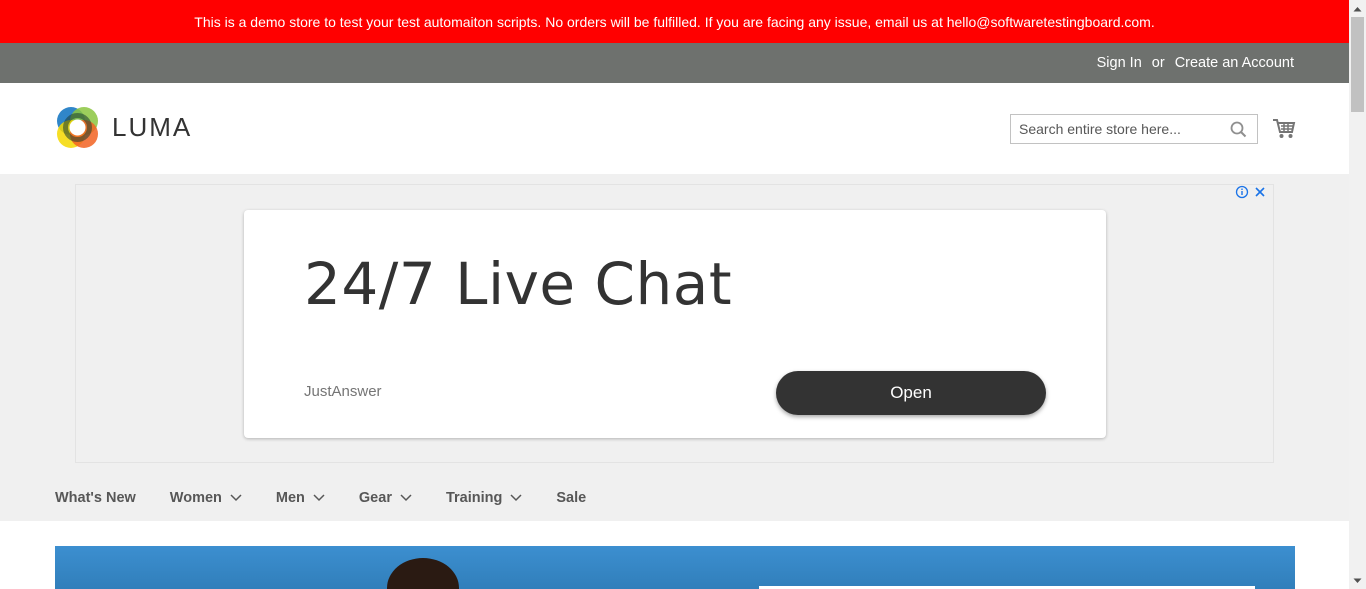 This screenshot has width=1366, height=589. I want to click on account-links: Sign In or Create an Account, so click(1195, 63).